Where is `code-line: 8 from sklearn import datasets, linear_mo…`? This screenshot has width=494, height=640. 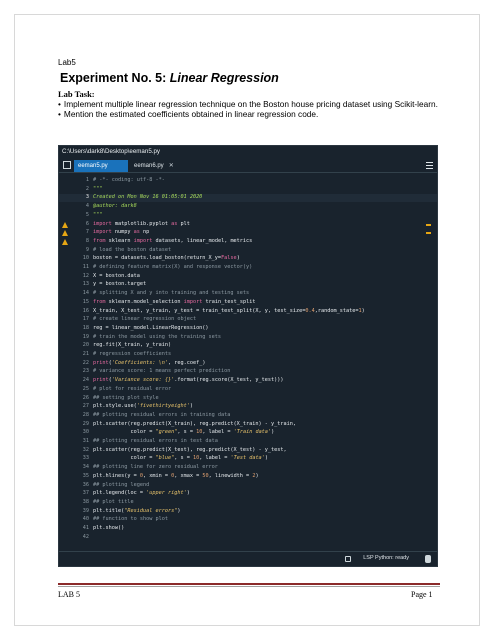 code-line: 8 from sklearn import datasets, linear_mo… is located at coordinates (248, 242).